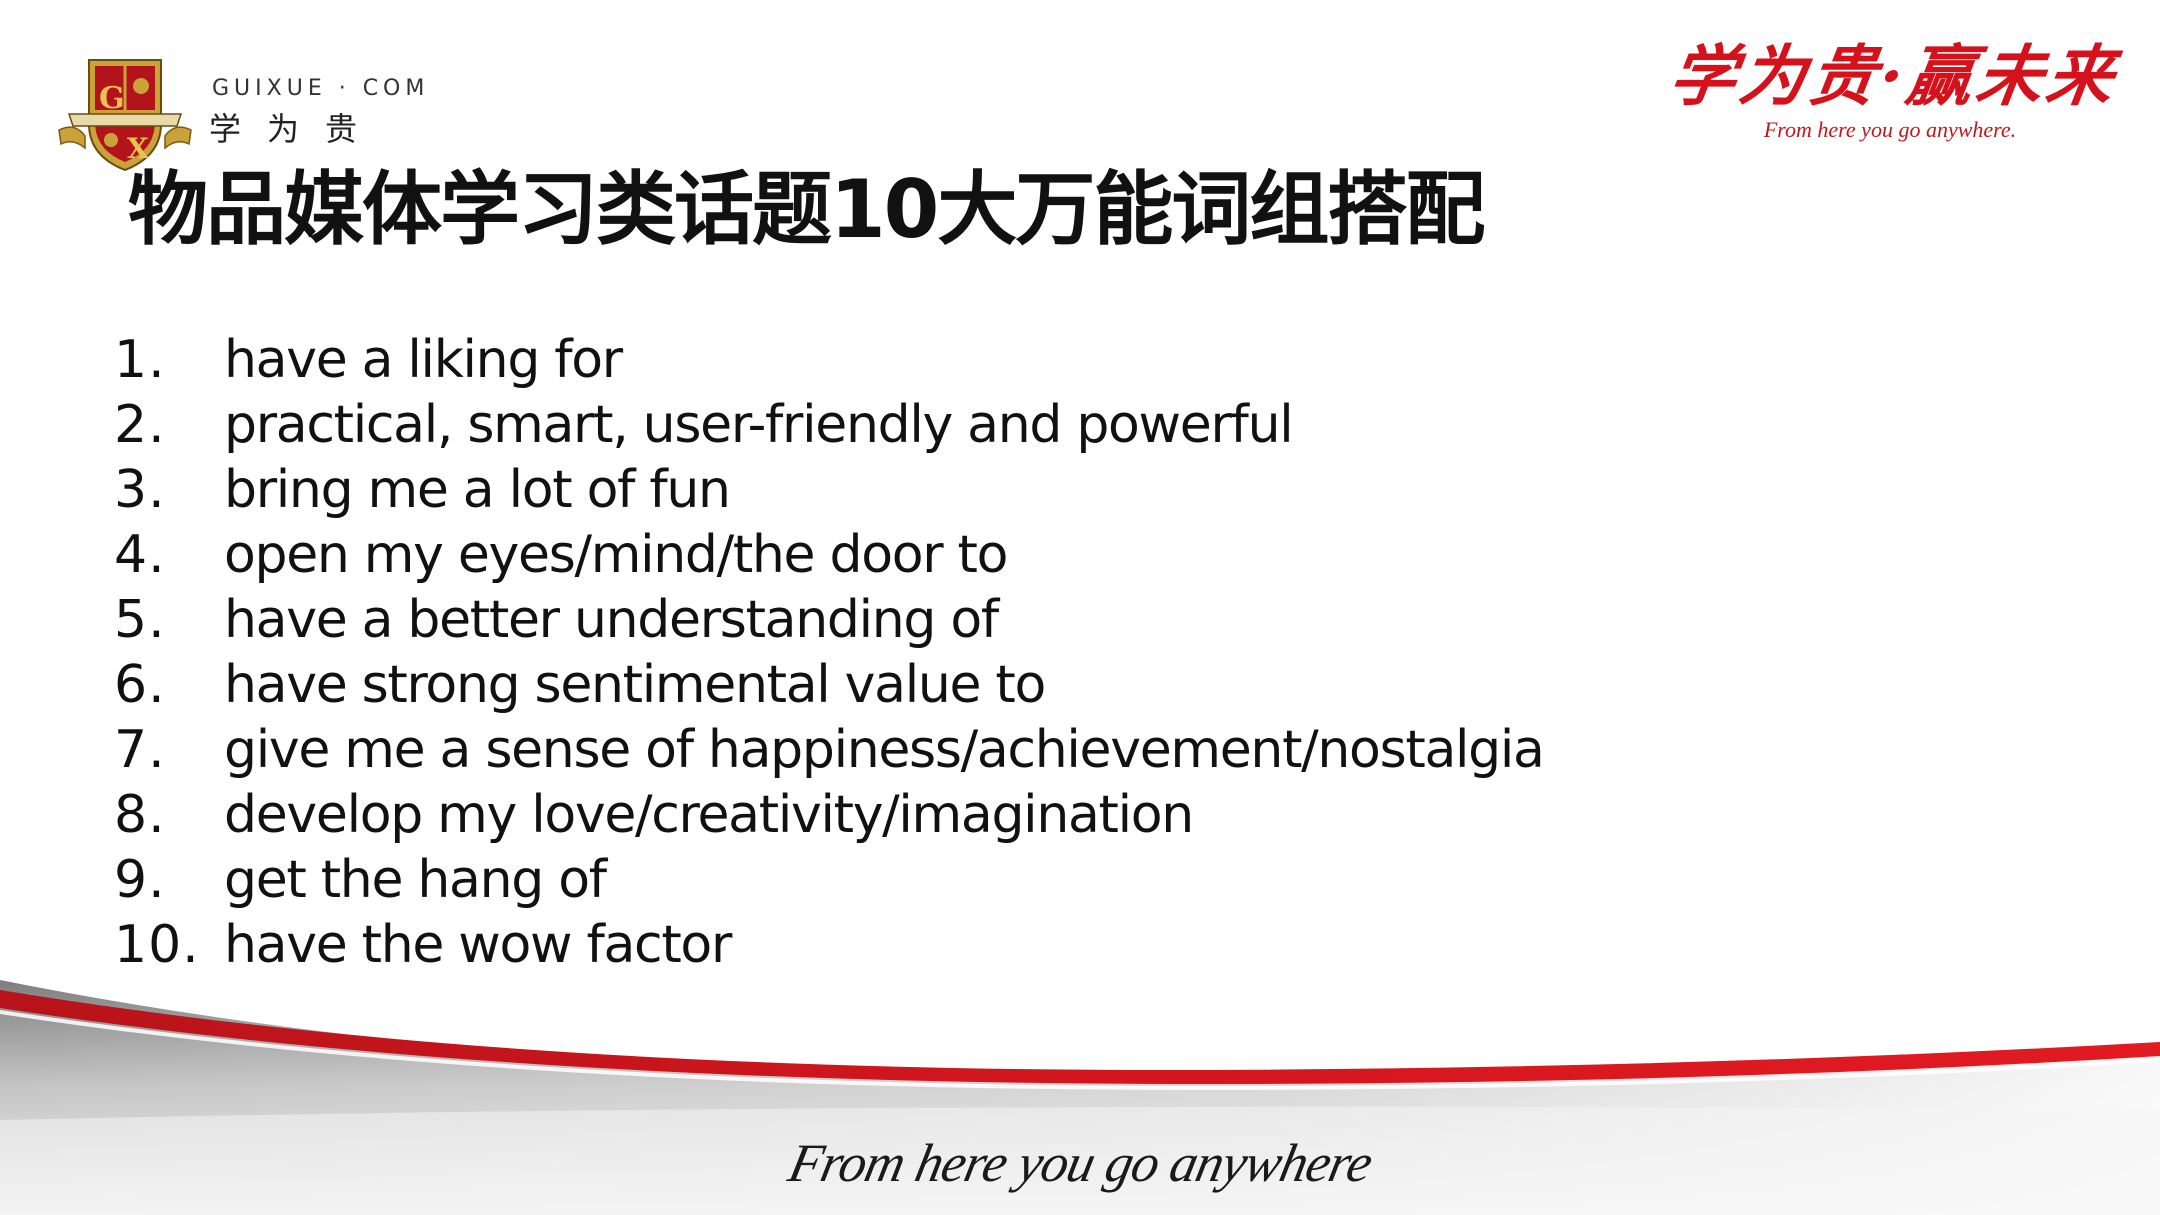  I want to click on footer-tagline: From here you go anywhere, so click(1080, 1163).